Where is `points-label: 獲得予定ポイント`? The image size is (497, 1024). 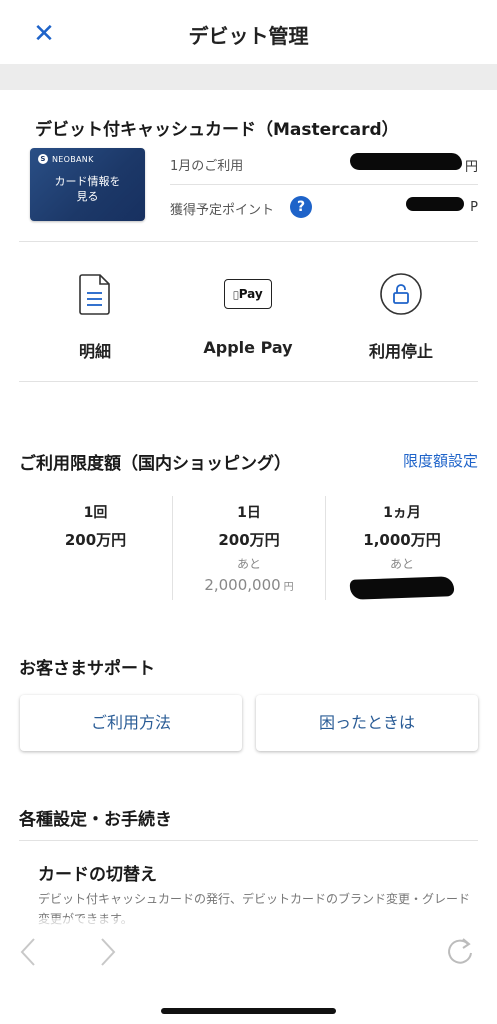
points-label: 獲得予定ポイント is located at coordinates (222, 210).